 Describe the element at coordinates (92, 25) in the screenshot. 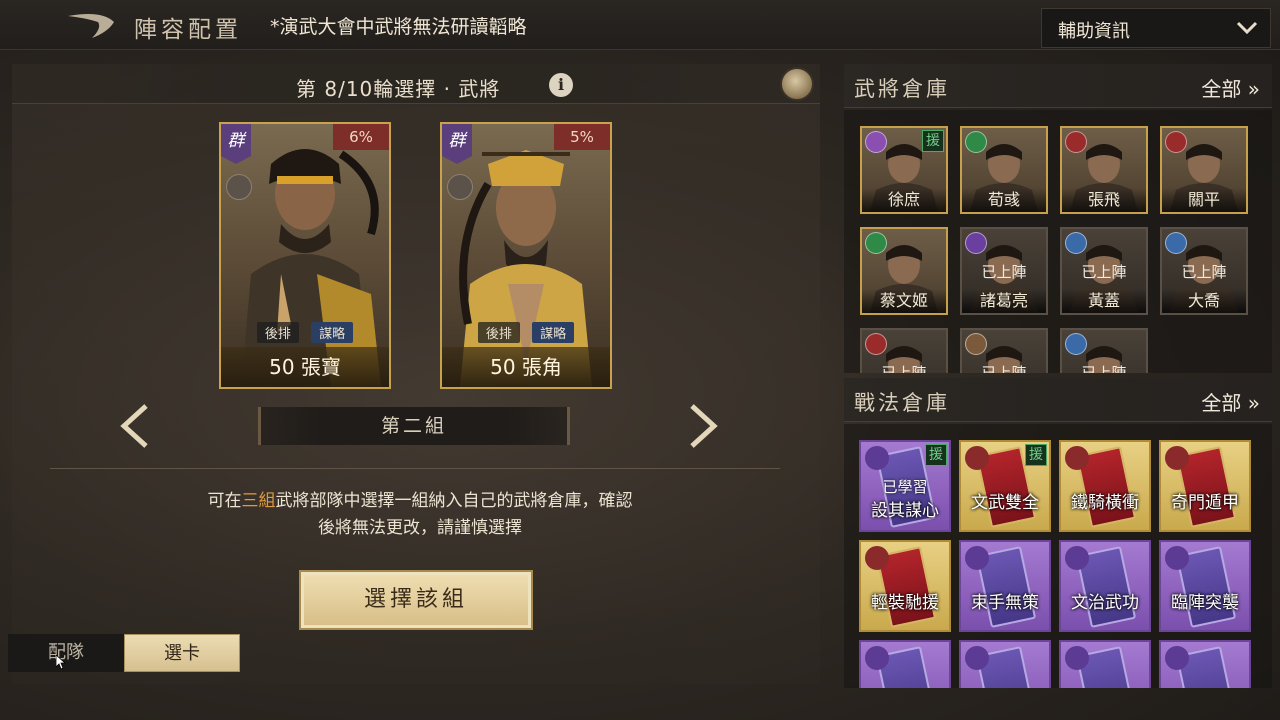

I see `back-arrow-icon` at that location.